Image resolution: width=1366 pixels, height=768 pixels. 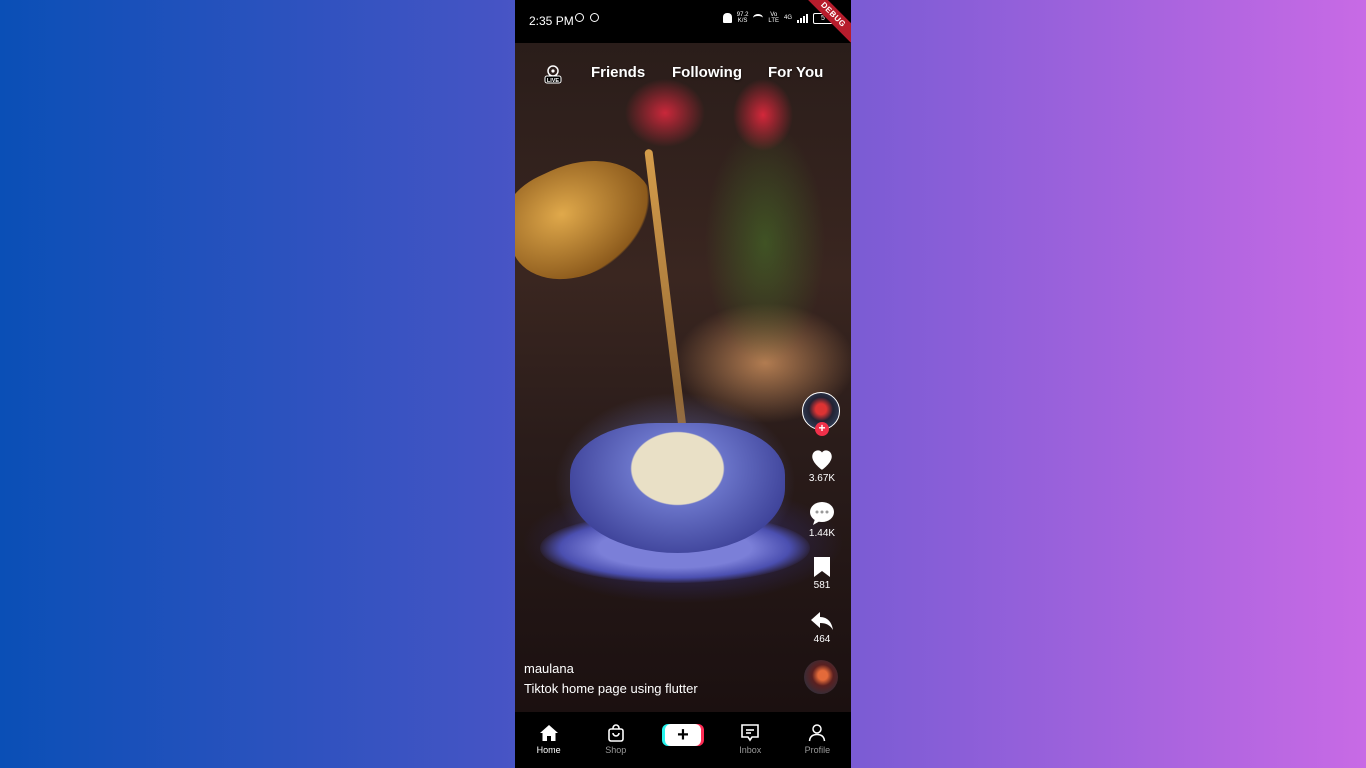 I want to click on share-count: 464, so click(x=822, y=639).